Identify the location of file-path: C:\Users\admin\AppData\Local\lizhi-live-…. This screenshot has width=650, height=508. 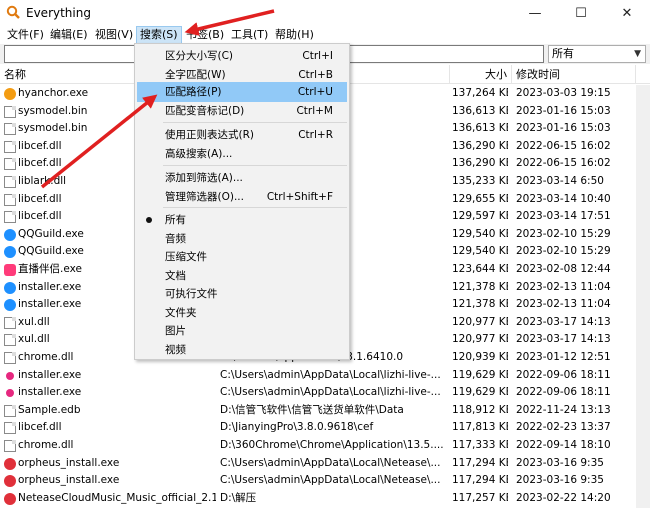
(330, 374).